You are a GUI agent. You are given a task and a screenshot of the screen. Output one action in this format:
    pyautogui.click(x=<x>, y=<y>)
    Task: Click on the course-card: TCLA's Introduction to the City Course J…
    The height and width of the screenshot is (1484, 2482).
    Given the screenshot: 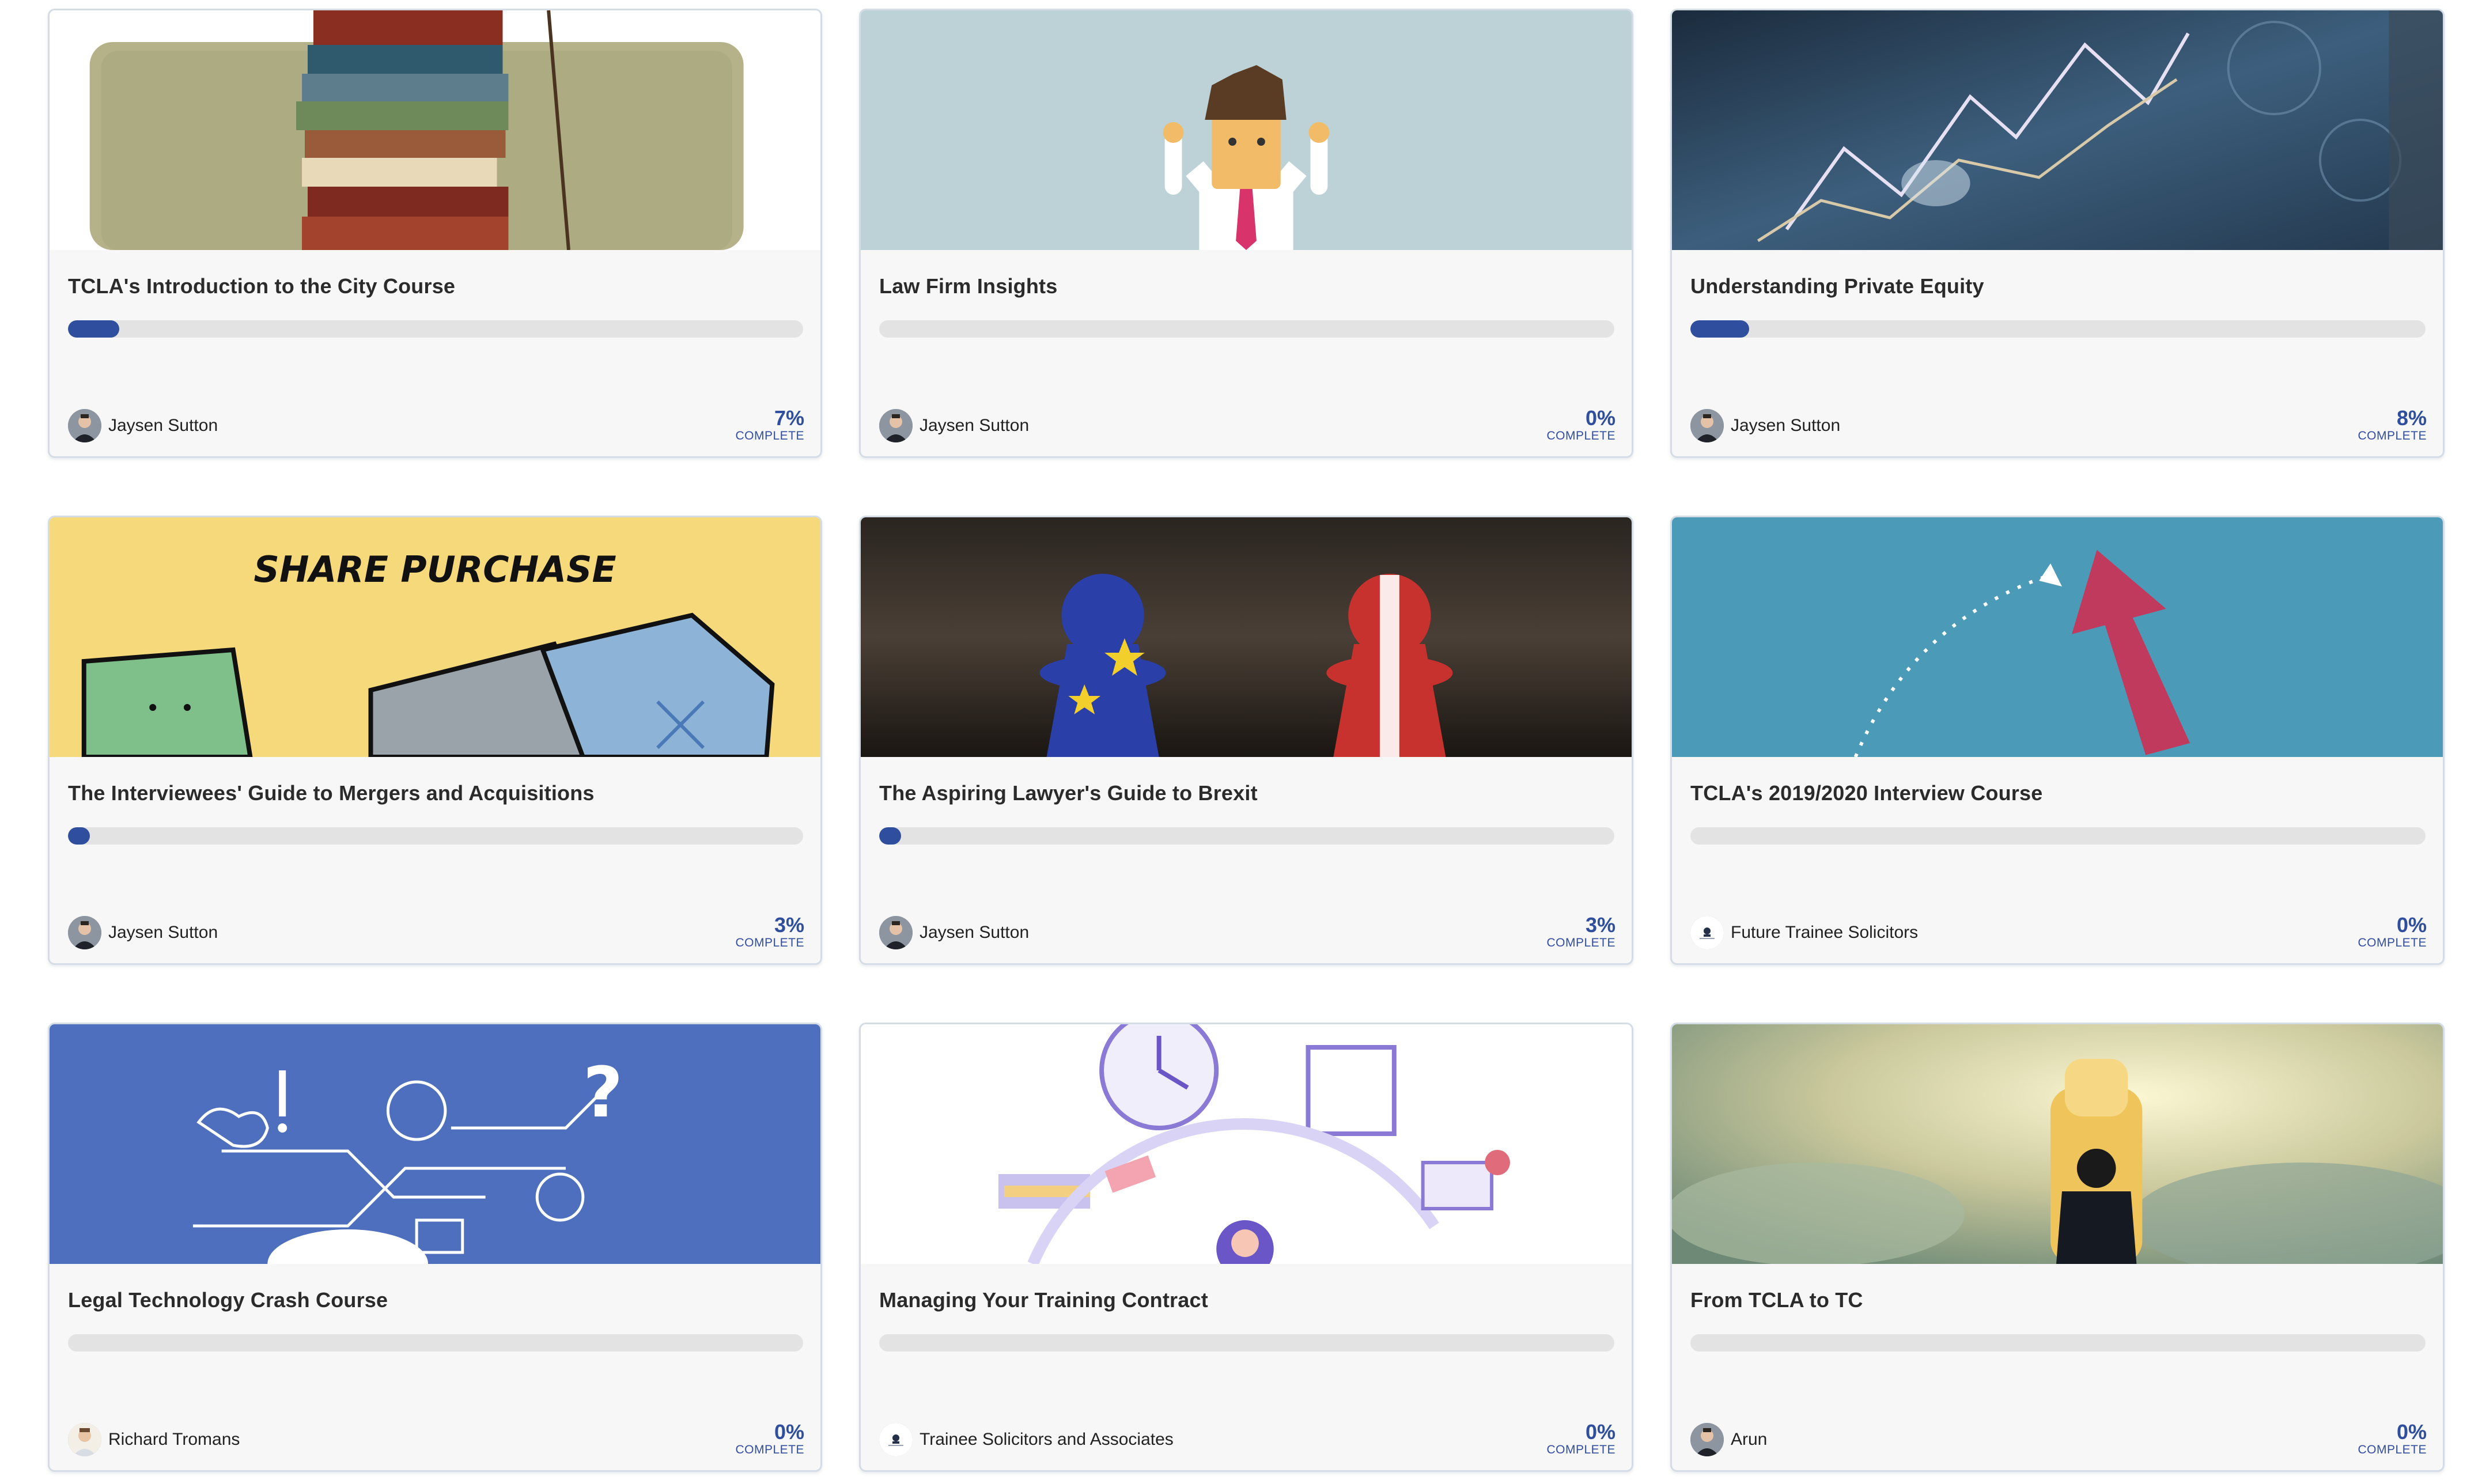 What is the action you would take?
    pyautogui.click(x=435, y=233)
    